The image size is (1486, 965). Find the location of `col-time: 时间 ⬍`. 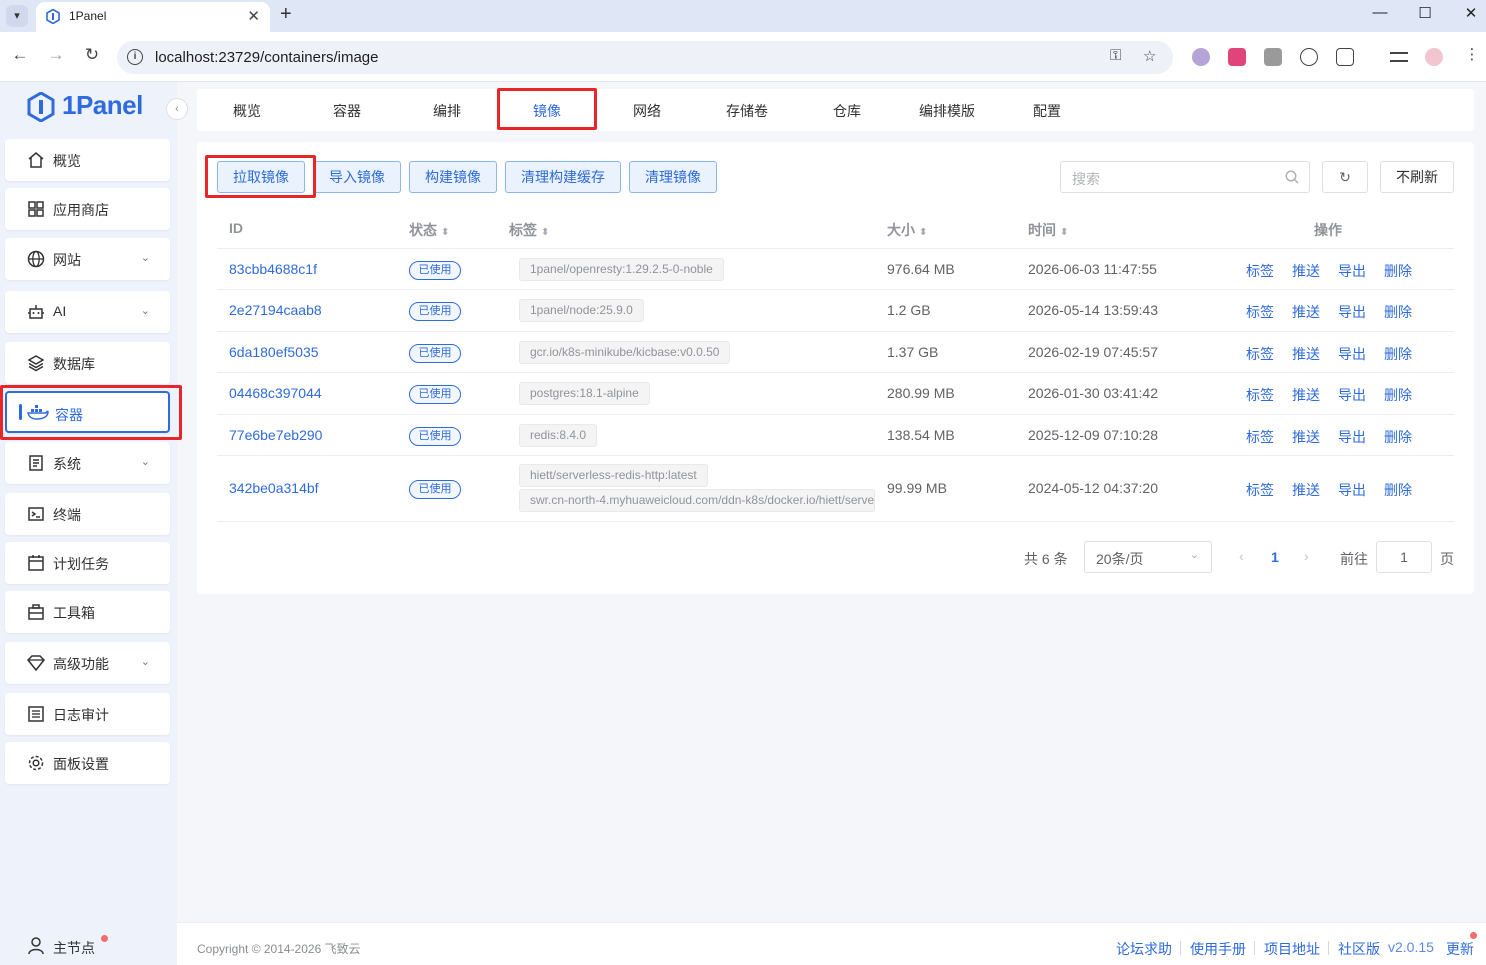

col-time: 时间 ⬍ is located at coordinates (1048, 230).